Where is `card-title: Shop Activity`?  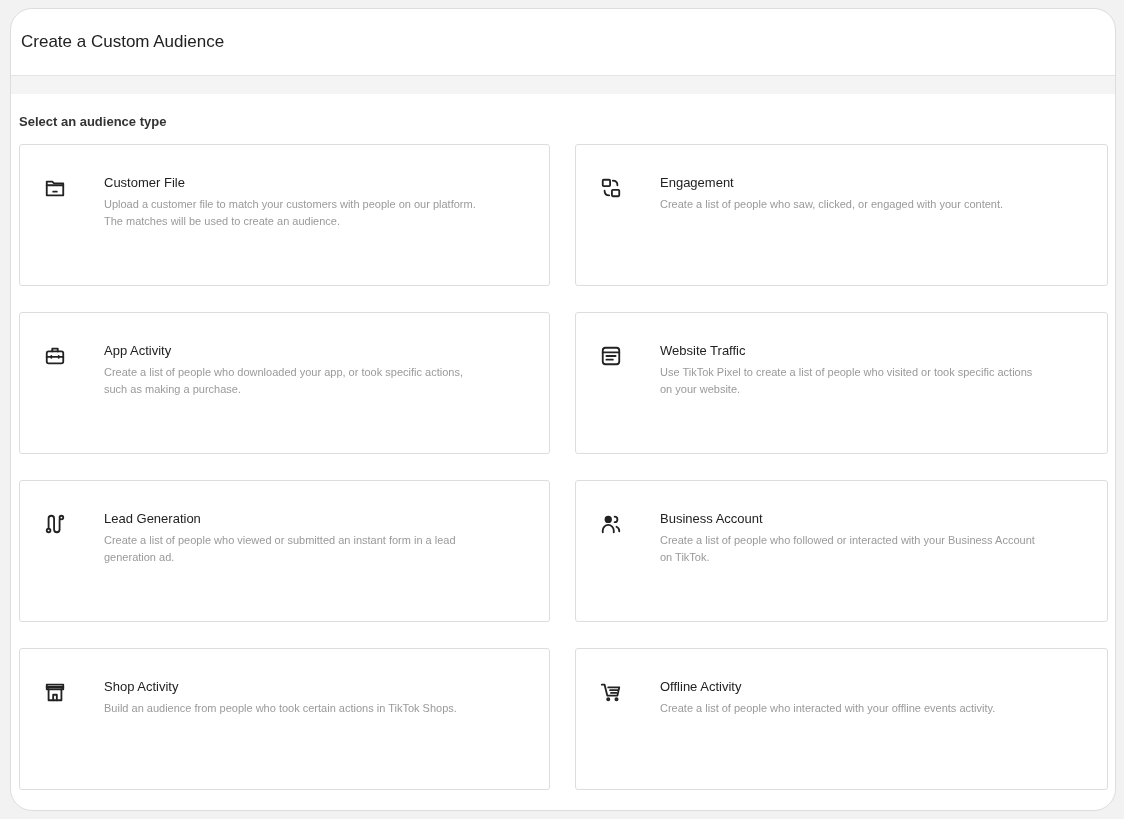 card-title: Shop Activity is located at coordinates (142, 686).